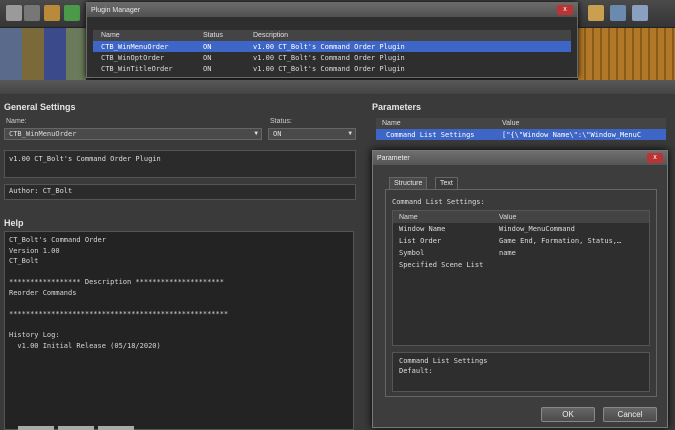  Describe the element at coordinates (133, 134) in the screenshot. I see `name-select: CTB_WinMenuOrder ▼` at that location.